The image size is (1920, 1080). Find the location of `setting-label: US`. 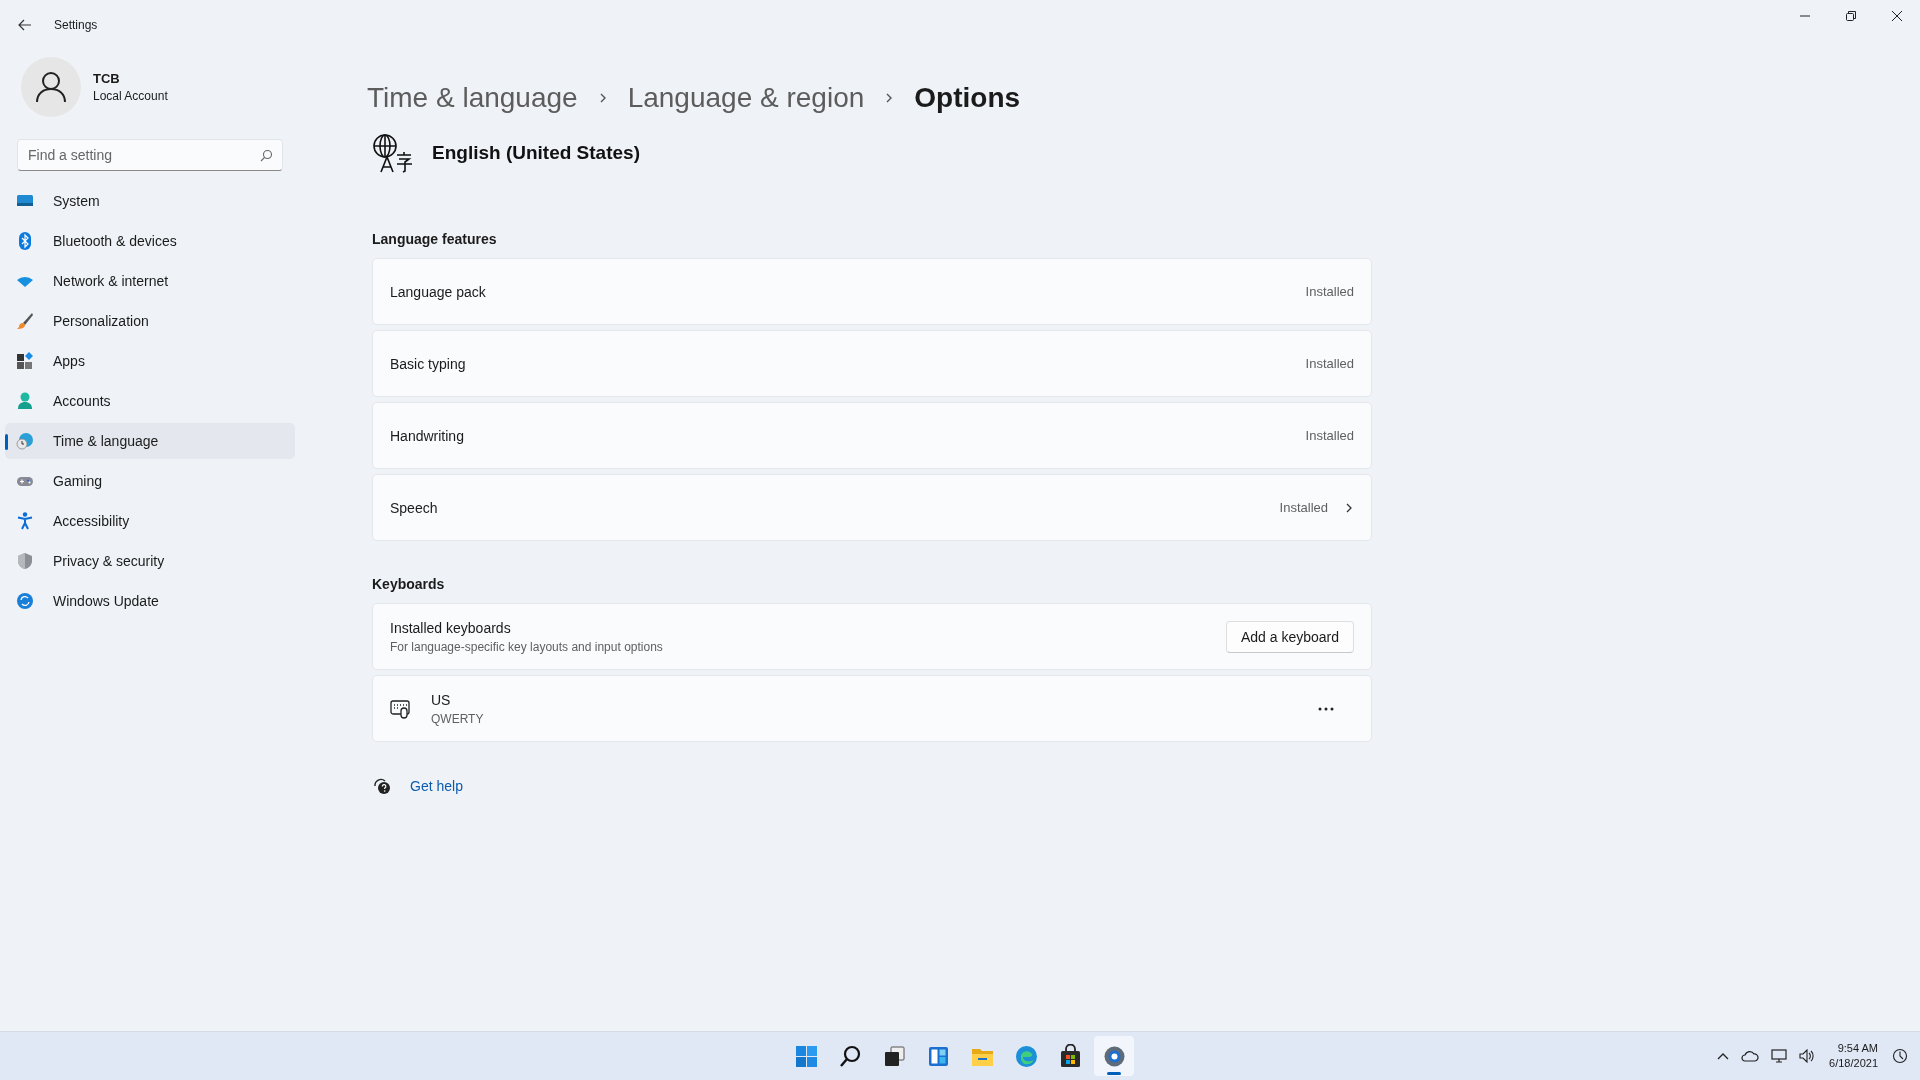

setting-label: US is located at coordinates (441, 699).